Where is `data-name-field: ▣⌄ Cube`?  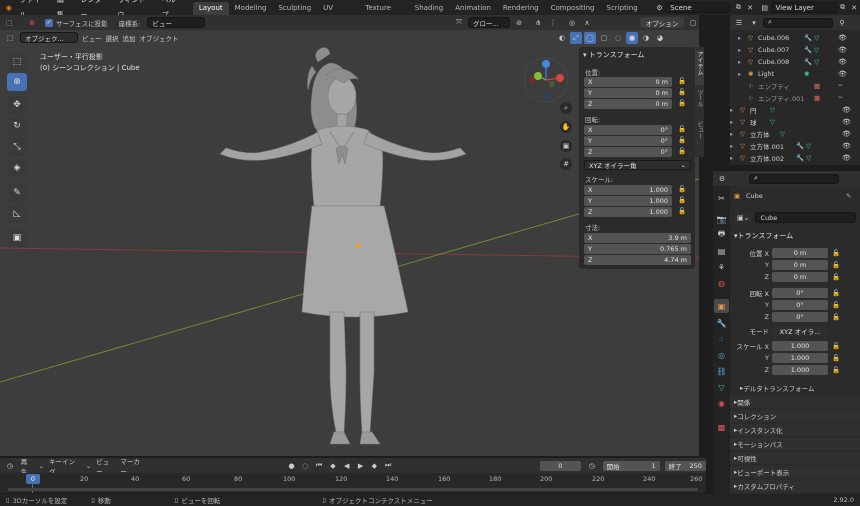
data-name-field: ▣⌄ Cube is located at coordinates (795, 217).